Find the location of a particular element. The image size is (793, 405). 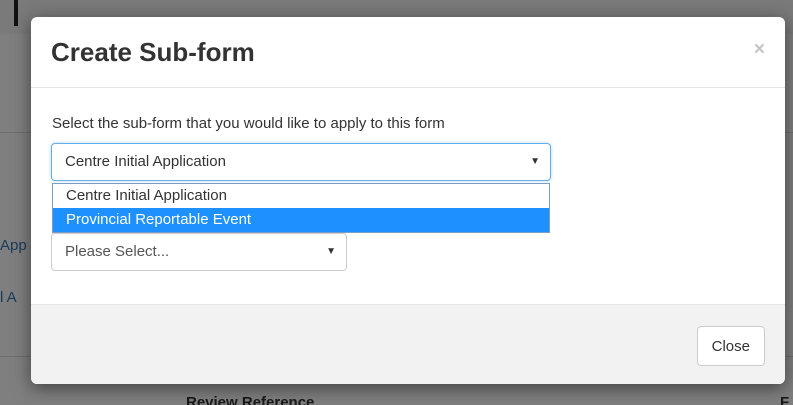

subform-select: Centre Initial Application ▼ is located at coordinates (301, 162).